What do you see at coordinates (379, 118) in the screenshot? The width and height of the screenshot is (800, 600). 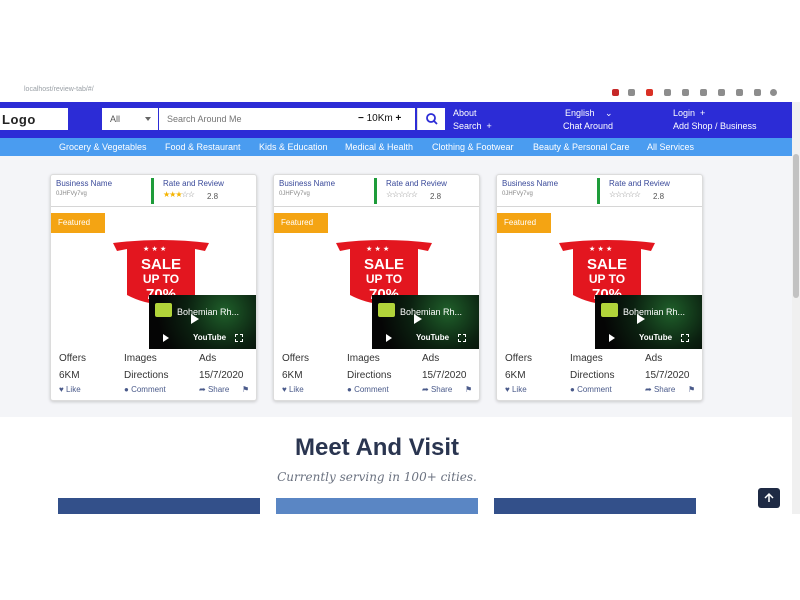 I see `distance-stepper: − 10Km +` at bounding box center [379, 118].